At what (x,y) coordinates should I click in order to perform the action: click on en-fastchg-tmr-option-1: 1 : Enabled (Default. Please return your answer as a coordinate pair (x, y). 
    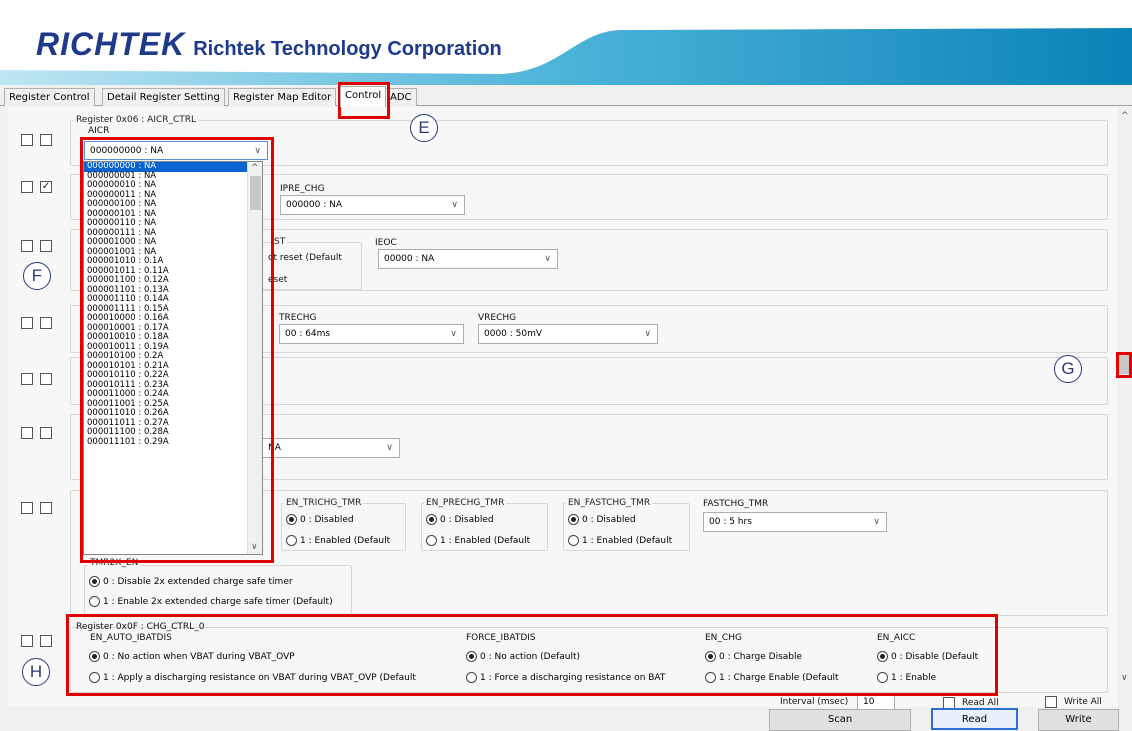
    Looking at the image, I should click on (620, 540).